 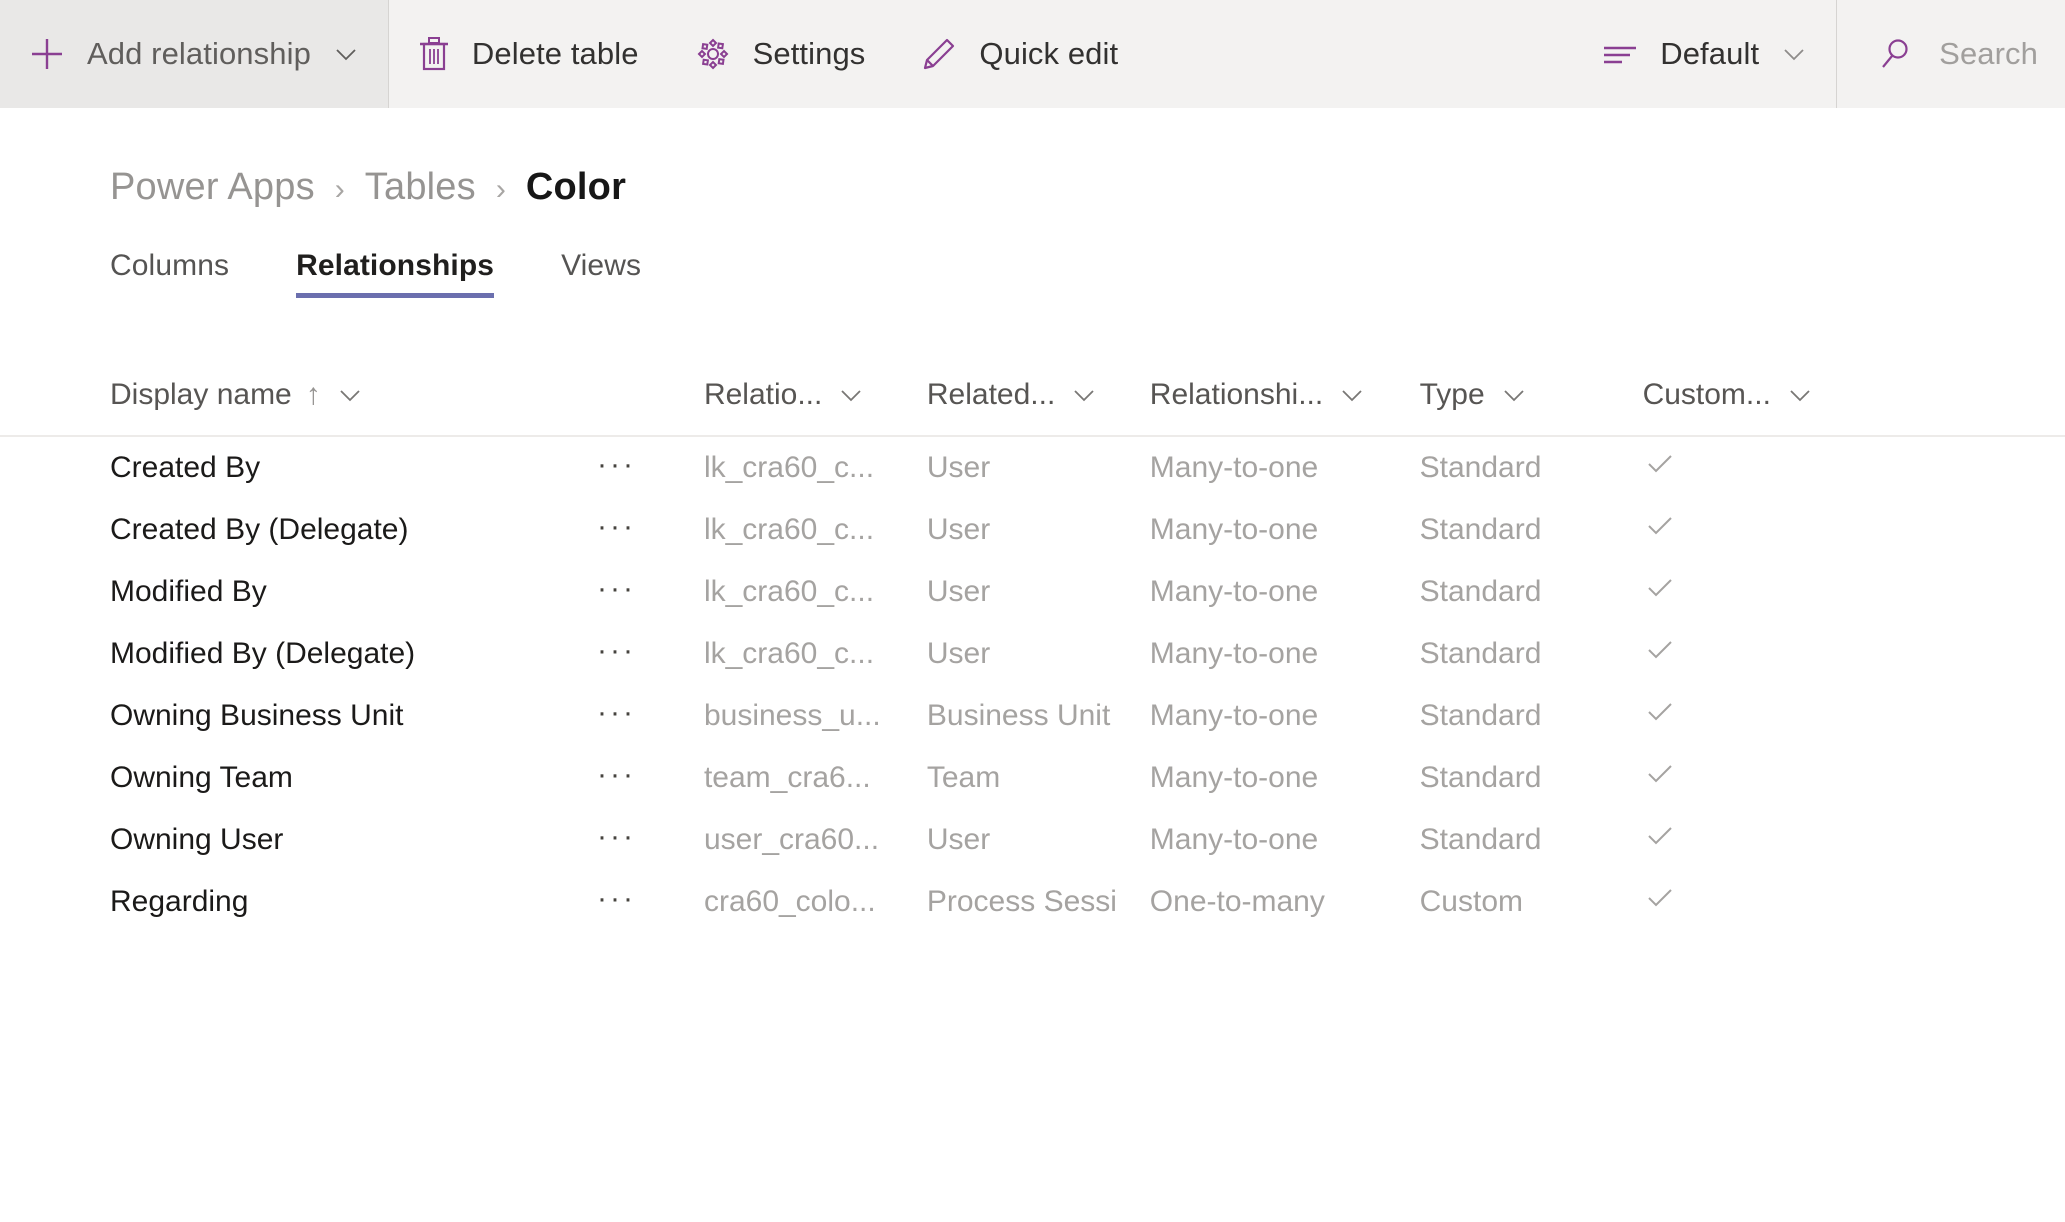 I want to click on breadcrumb: Power Apps › Tables › Color, so click(x=1032, y=158).